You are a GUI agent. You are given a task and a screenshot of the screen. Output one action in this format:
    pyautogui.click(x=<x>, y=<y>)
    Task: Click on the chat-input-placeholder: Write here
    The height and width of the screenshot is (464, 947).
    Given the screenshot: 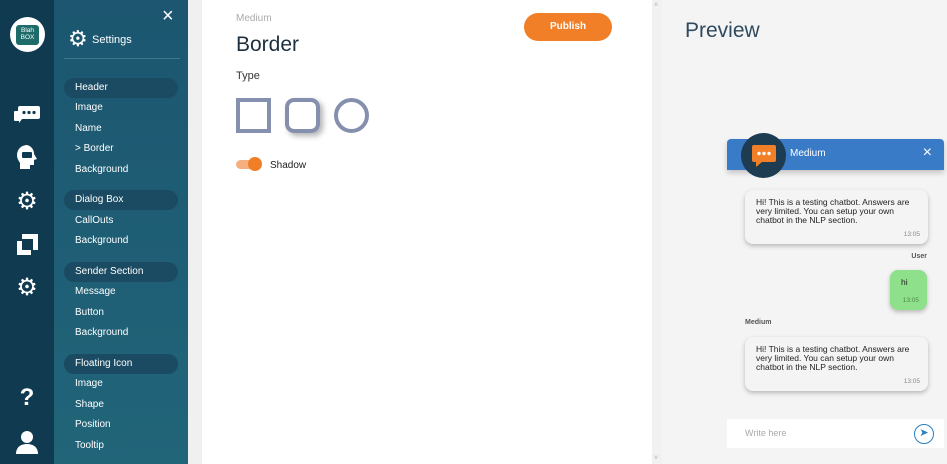 What is the action you would take?
    pyautogui.click(x=766, y=433)
    